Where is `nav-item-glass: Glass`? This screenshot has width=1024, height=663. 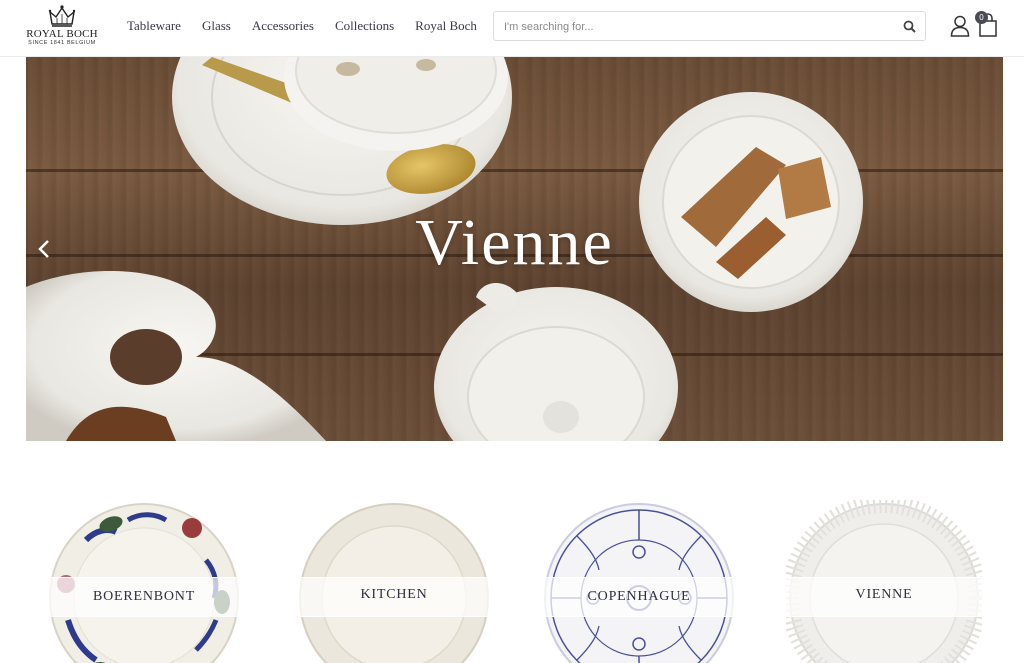
nav-item-glass: Glass is located at coordinates (216, 26).